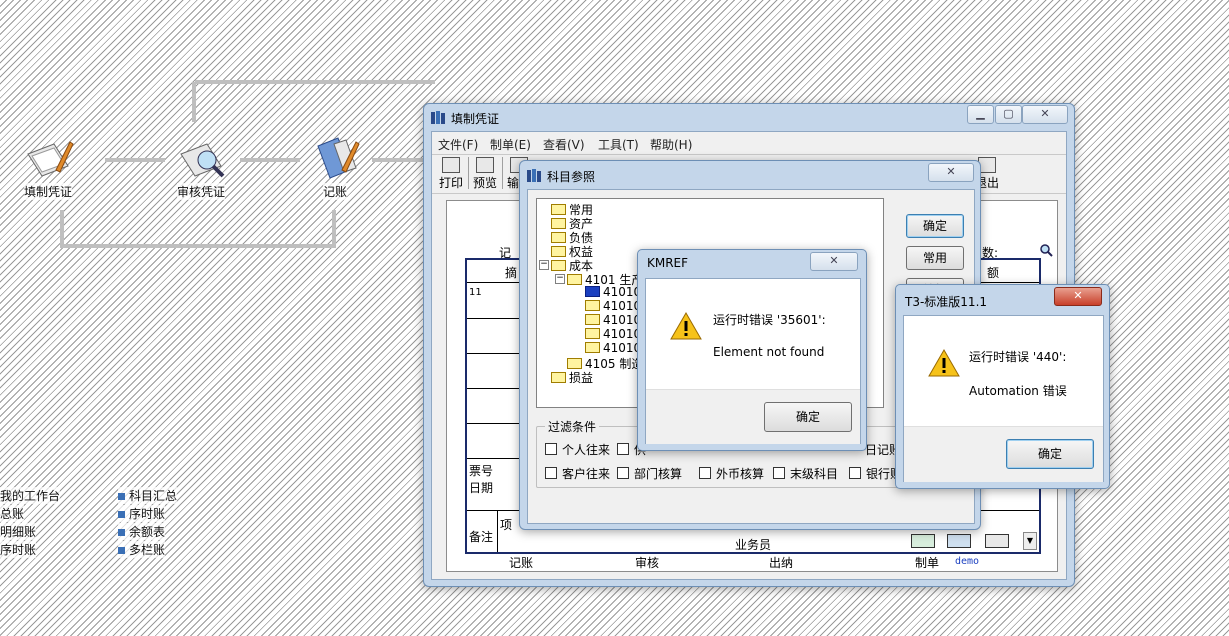 The height and width of the screenshot is (636, 1229). Describe the element at coordinates (12, 513) in the screenshot. I see `link-general-ledger: 总账` at that location.